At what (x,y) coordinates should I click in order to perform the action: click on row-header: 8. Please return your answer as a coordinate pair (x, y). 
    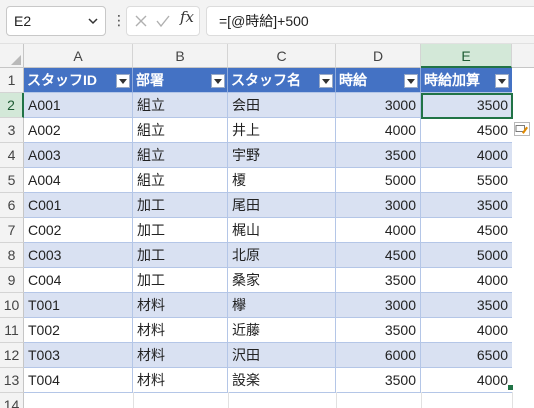
    Looking at the image, I should click on (12, 255).